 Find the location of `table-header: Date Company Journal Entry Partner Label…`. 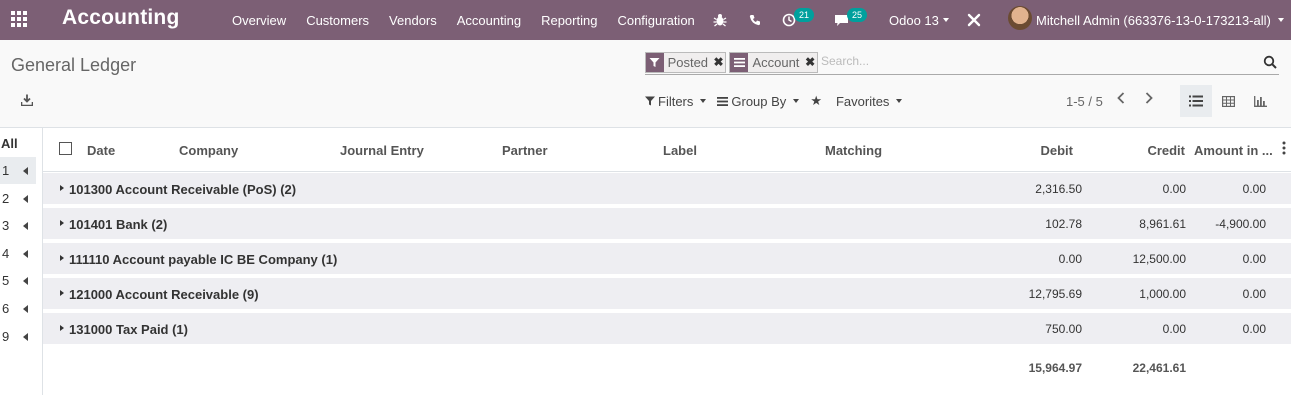

table-header: Date Company Journal Entry Partner Label… is located at coordinates (667, 150).